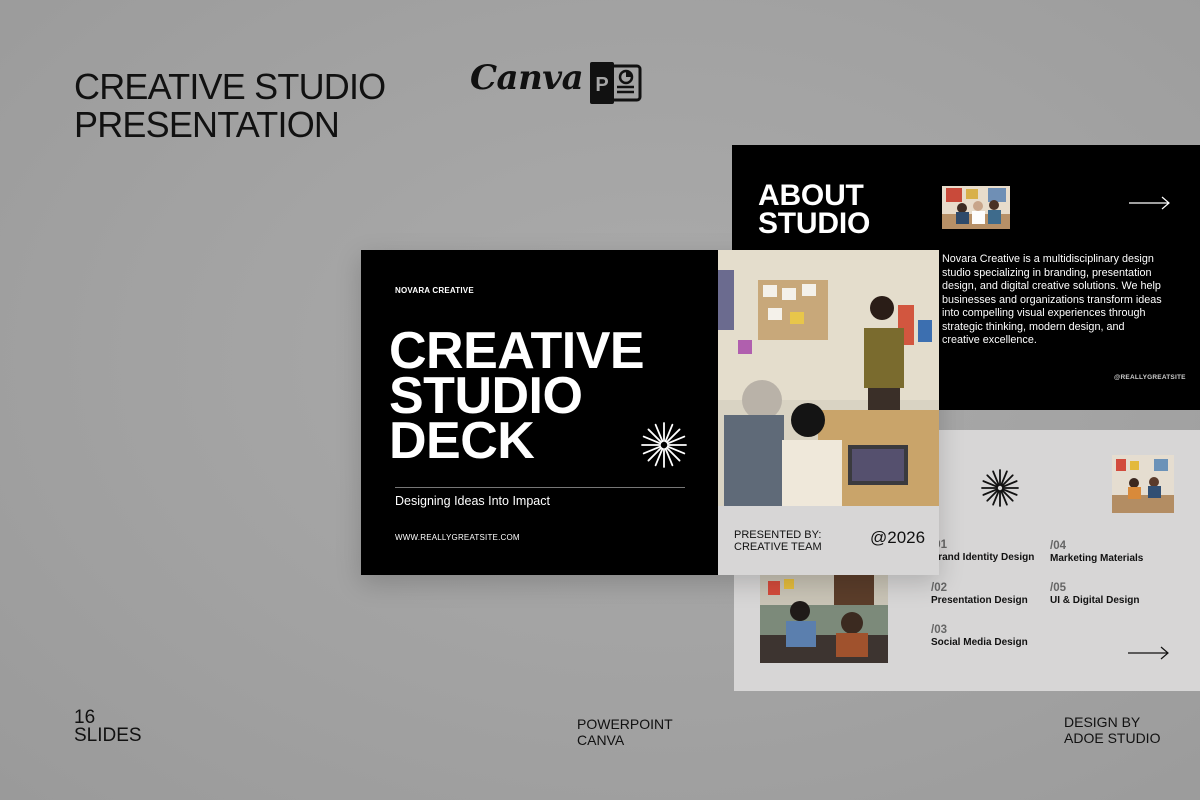 The height and width of the screenshot is (800, 1200). Describe the element at coordinates (1097, 552) in the screenshot. I see `service-item: /04 Marketing Materials` at that location.